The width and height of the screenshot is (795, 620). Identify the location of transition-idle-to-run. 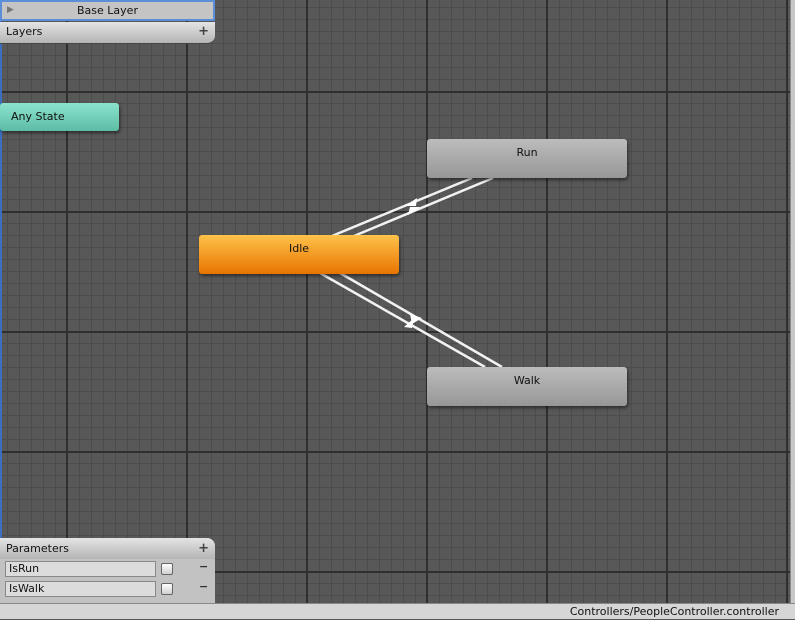
(402, 207).